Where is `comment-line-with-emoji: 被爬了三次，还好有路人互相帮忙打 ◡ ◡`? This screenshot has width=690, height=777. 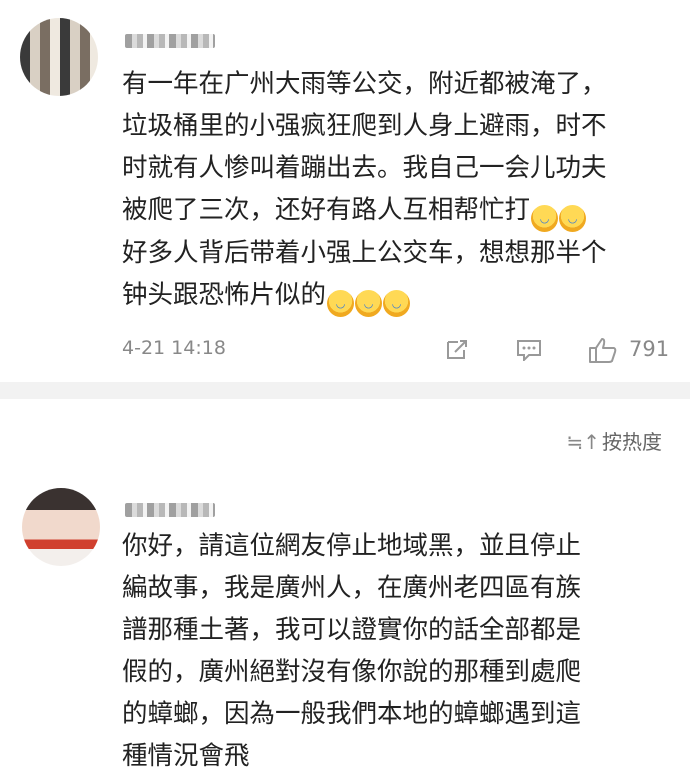
comment-line-with-emoji: 被爬了三次，还好有路人互相帮忙打 ◡ ◡ is located at coordinates (364, 210).